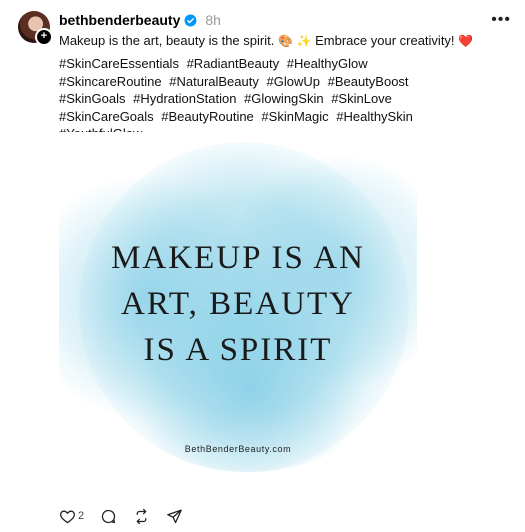 The width and height of the screenshot is (525, 532). Describe the element at coordinates (466, 41) in the screenshot. I see `heart-emoji: ❤️` at that location.